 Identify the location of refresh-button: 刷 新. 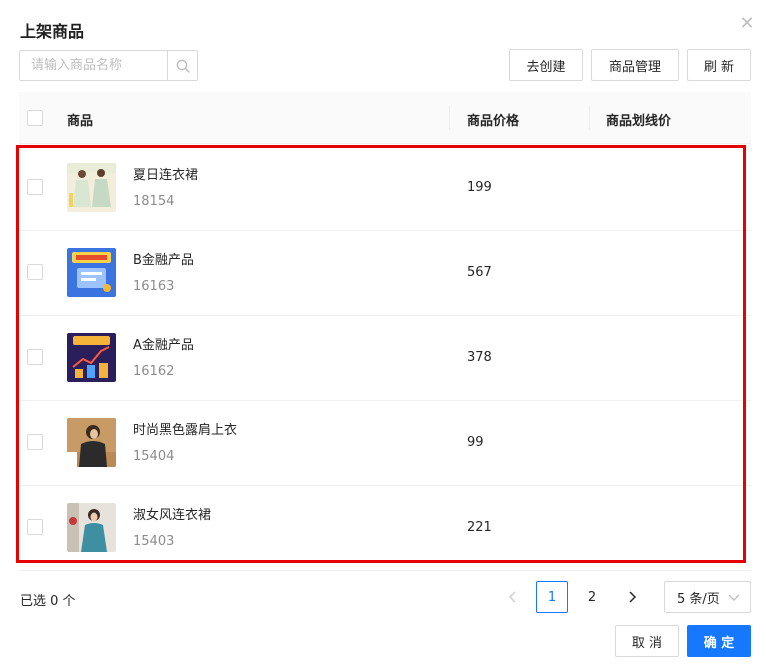
(719, 65).